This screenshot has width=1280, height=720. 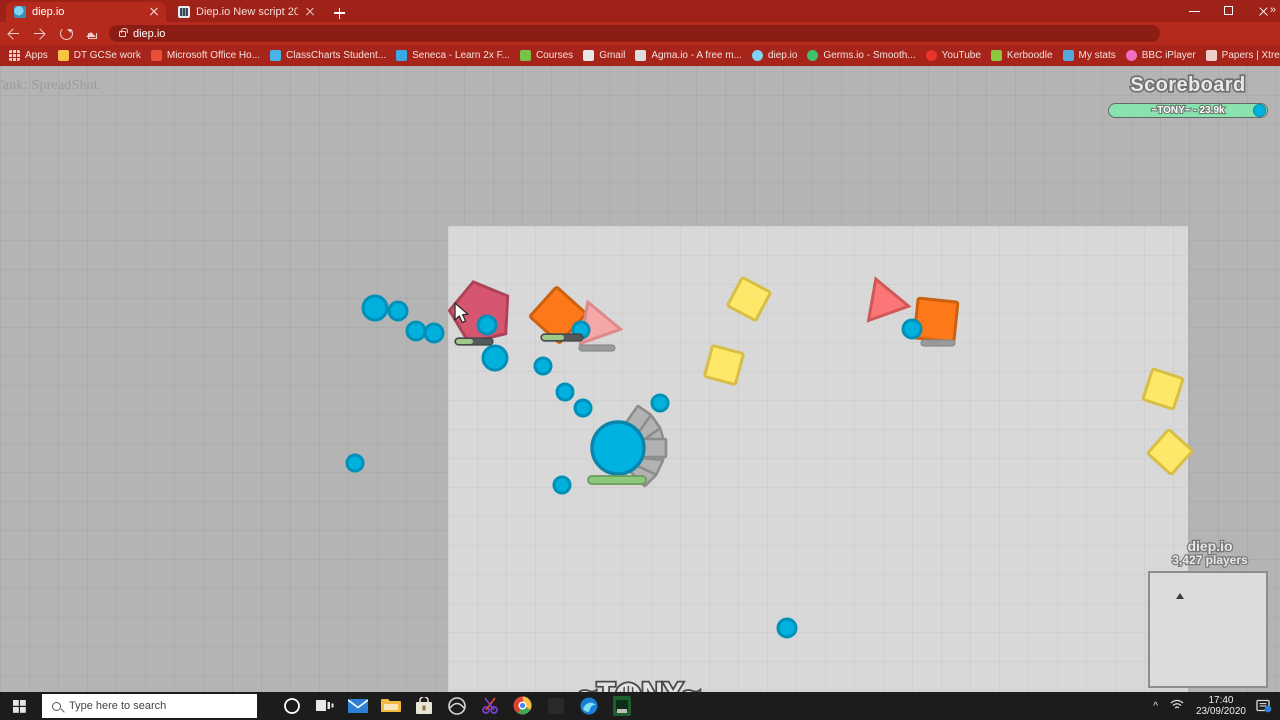 I want to click on player-nameplate: ~T◍NY~ Score: 23,991 Lvl 45 Spread Shot, so click(x=640, y=684).